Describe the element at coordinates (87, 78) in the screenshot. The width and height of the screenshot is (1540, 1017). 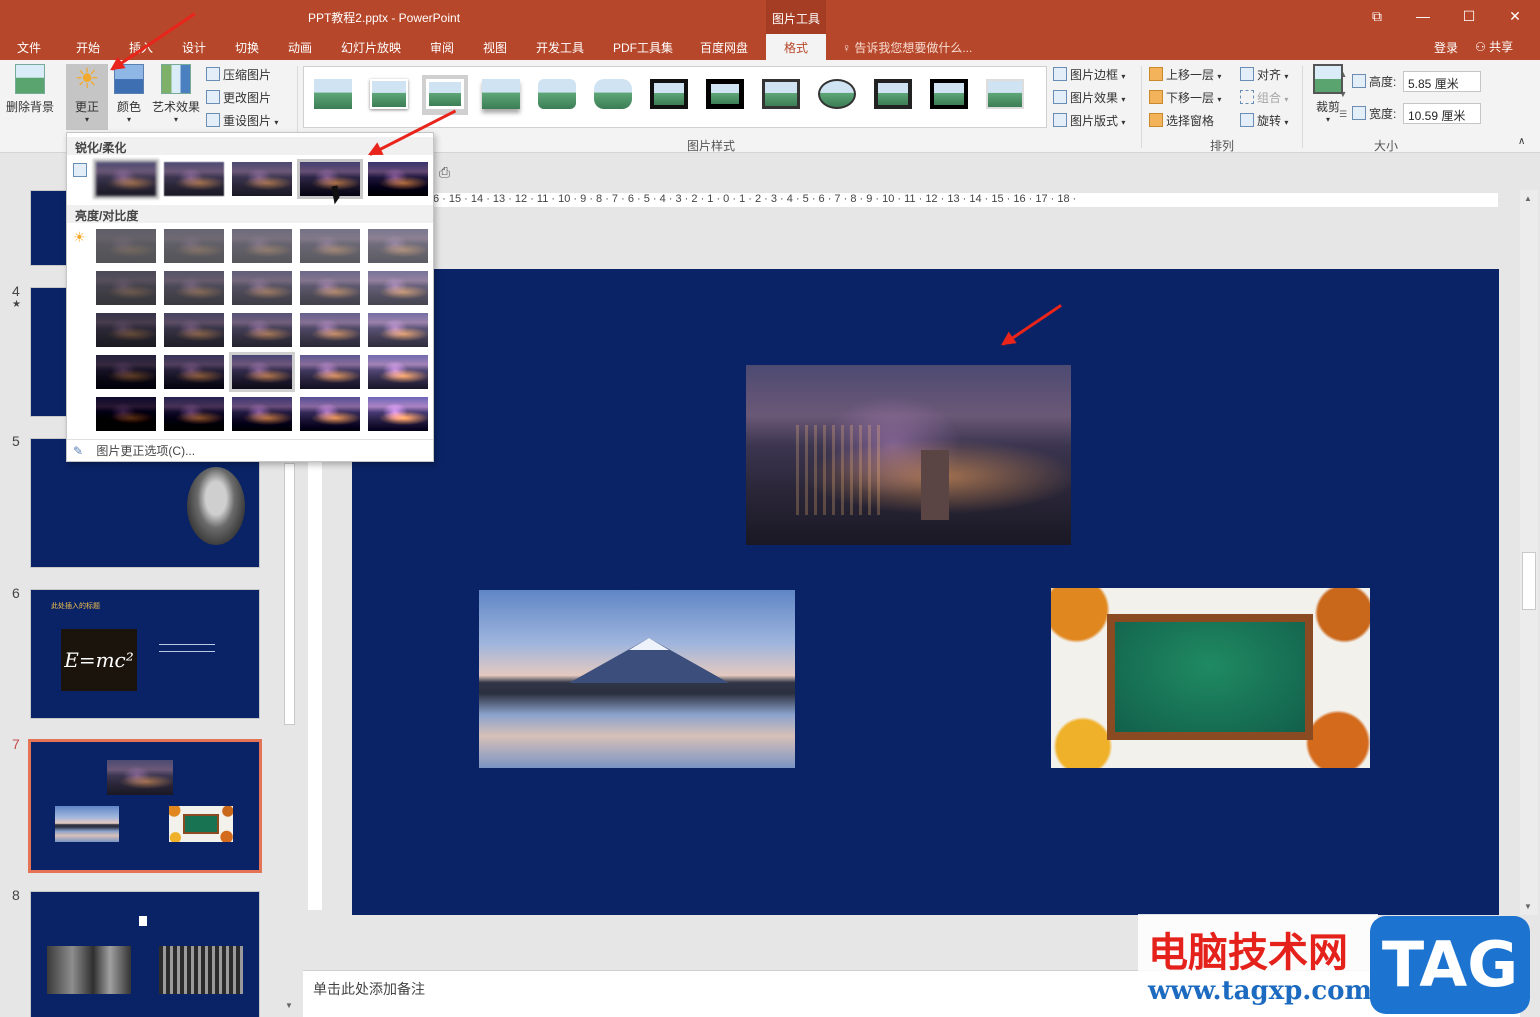
I see `sun-icon: ☀` at that location.